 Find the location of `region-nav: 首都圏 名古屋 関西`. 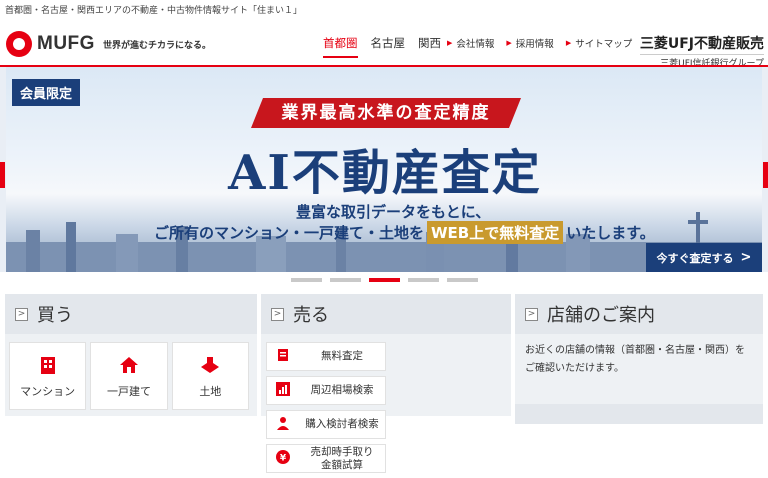

region-nav: 首都圏 名古屋 関西 is located at coordinates (388, 46).